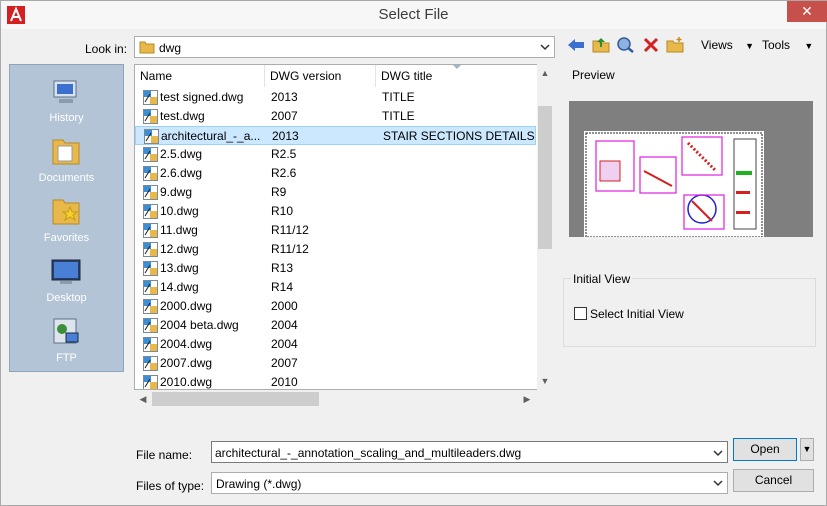 This screenshot has height=506, width=827. I want to click on place-history: History, so click(66, 100).